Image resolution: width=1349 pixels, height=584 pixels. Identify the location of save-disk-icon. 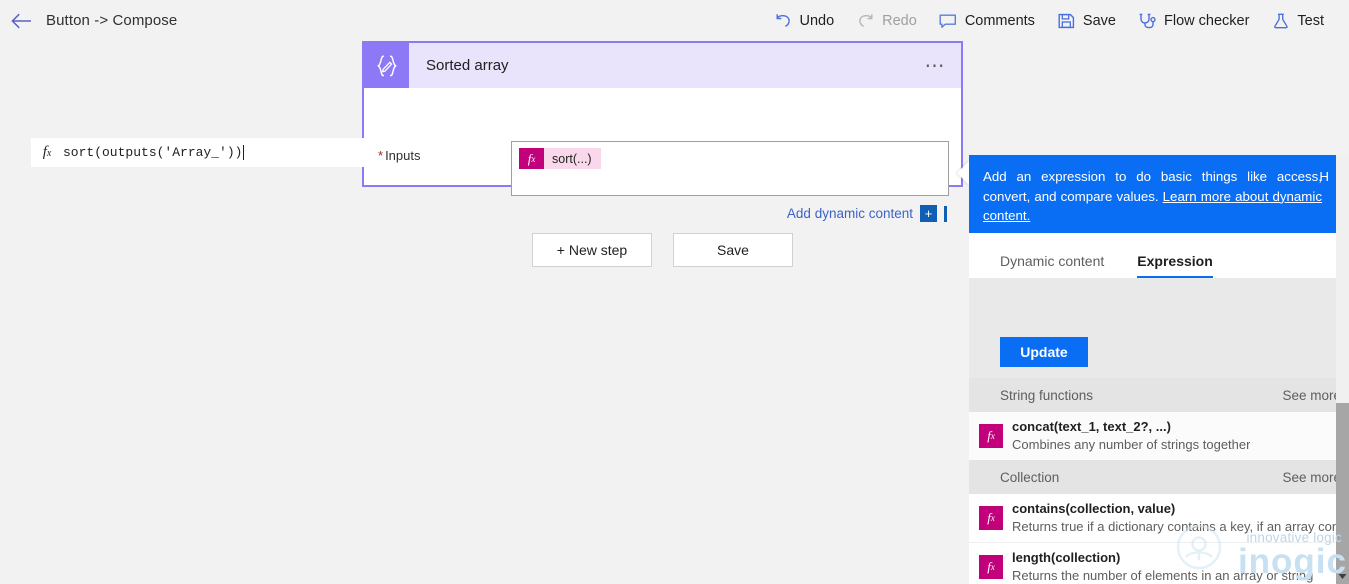
(1066, 20).